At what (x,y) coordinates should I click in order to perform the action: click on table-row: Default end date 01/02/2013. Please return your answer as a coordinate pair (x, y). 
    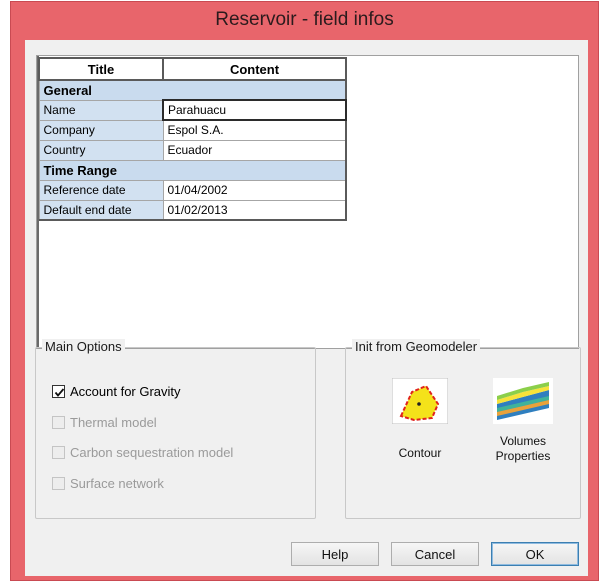
    Looking at the image, I should click on (192, 210).